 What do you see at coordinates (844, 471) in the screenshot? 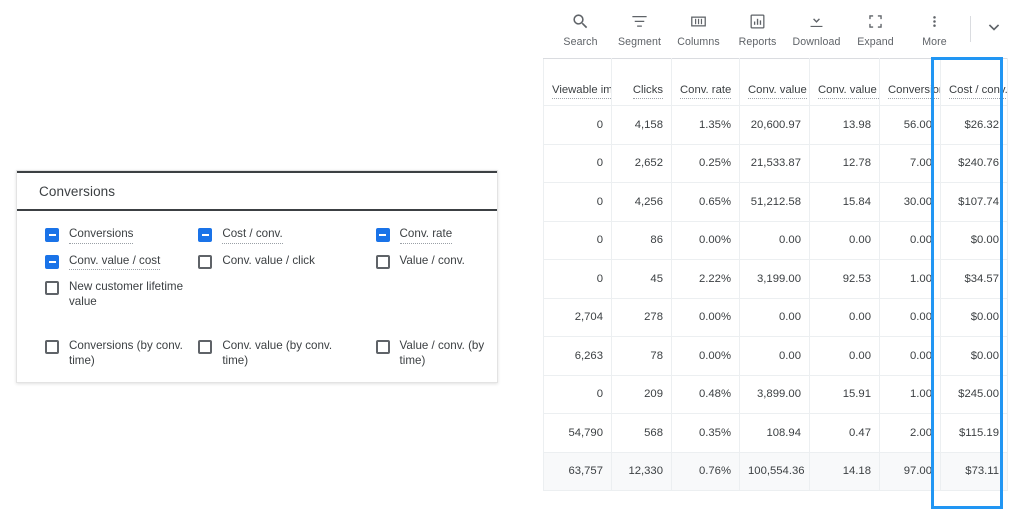
I see `table-cell: 14.18` at bounding box center [844, 471].